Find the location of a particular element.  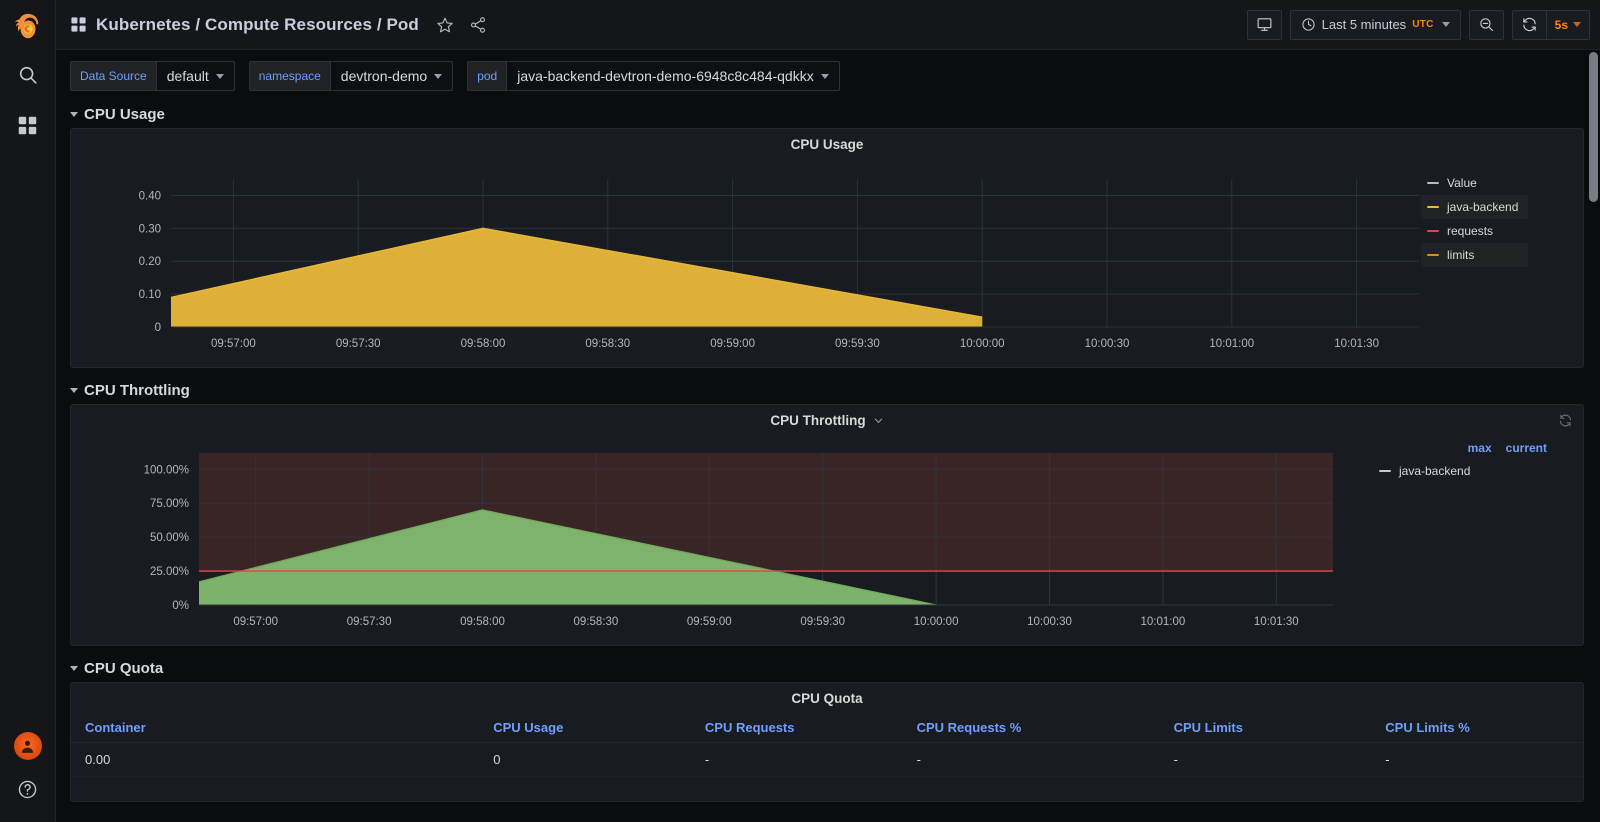

svg-text: 09:59:00 is located at coordinates (732, 344).